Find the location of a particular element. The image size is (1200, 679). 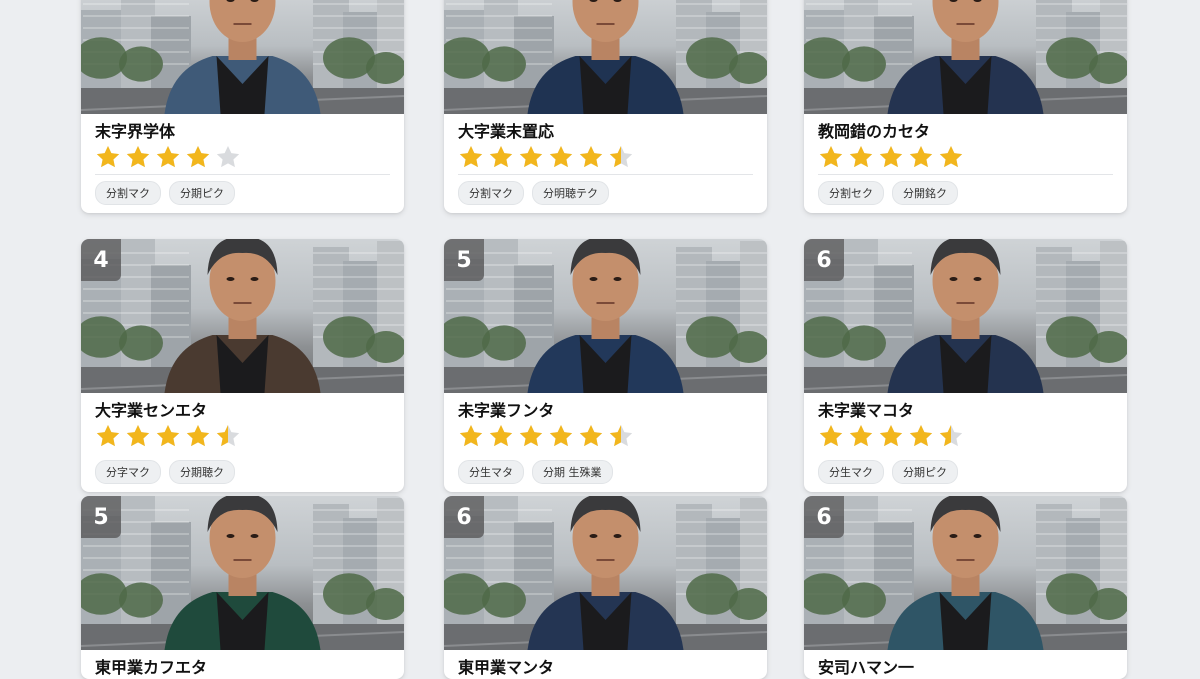

tag-list: 分割マク 分明聴テク is located at coordinates (605, 197).